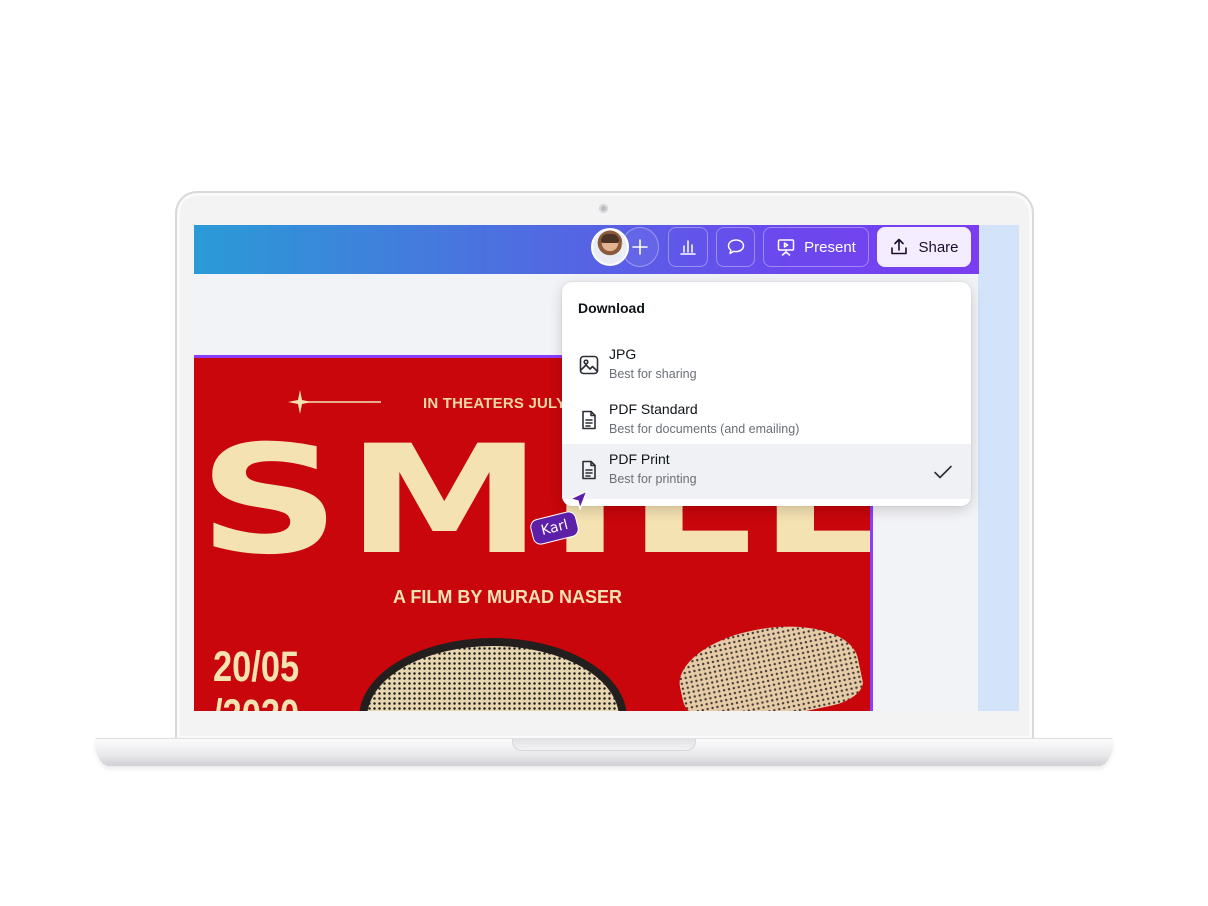 The image size is (1208, 906). I want to click on download-option-pdf-print: PDF Print Best for printing, so click(766, 471).